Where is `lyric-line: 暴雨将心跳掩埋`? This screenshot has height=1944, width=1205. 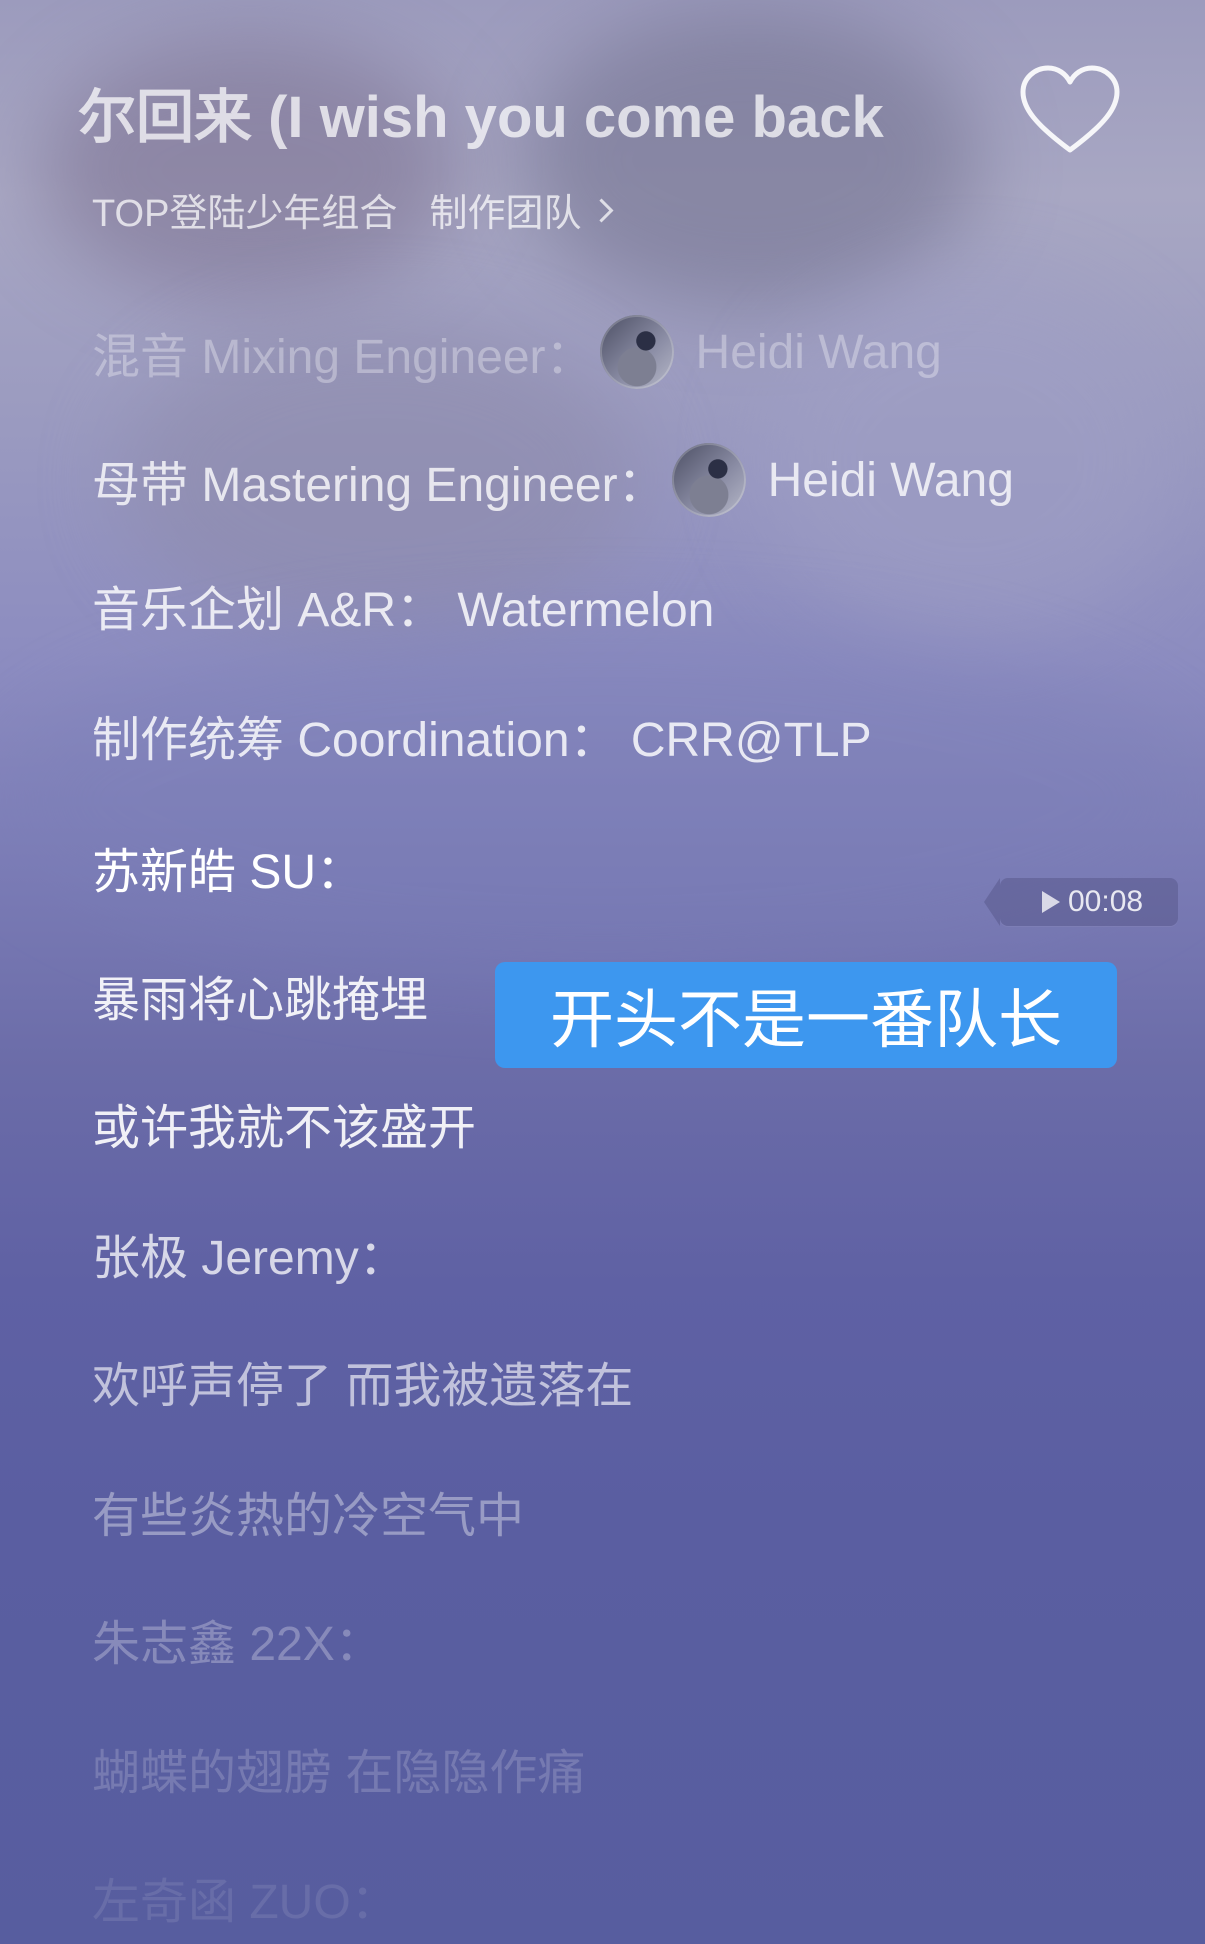
lyric-line: 暴雨将心跳掩埋 is located at coordinates (260, 995).